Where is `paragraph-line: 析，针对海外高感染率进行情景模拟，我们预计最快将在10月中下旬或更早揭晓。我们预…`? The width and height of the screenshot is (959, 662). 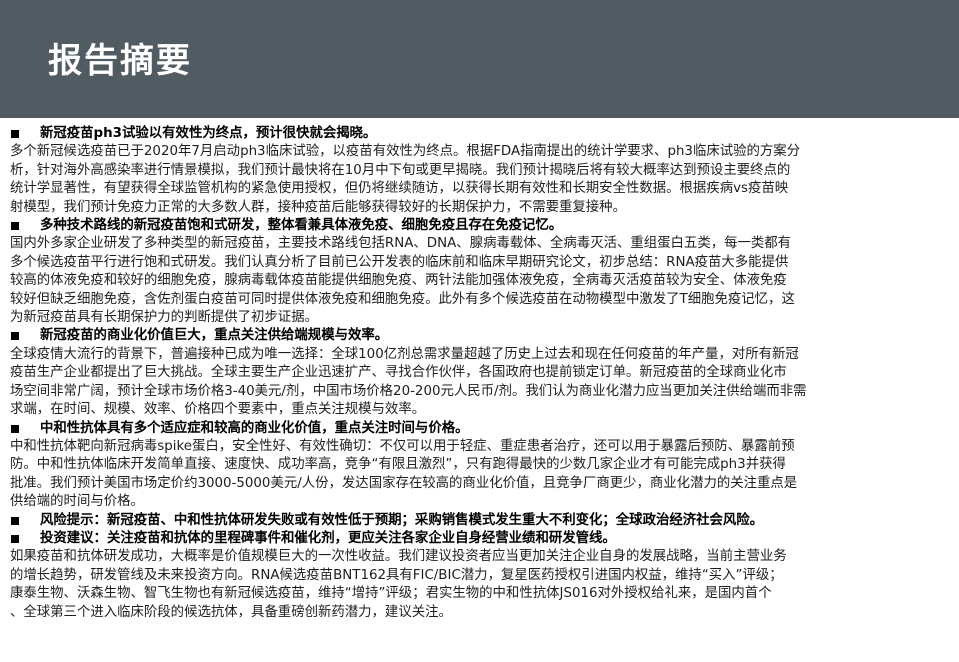
paragraph-line: 析，针对海外高感染率进行情景模拟，我们预计最快将在10月中下旬或更早揭晓。我们预… is located at coordinates (400, 170).